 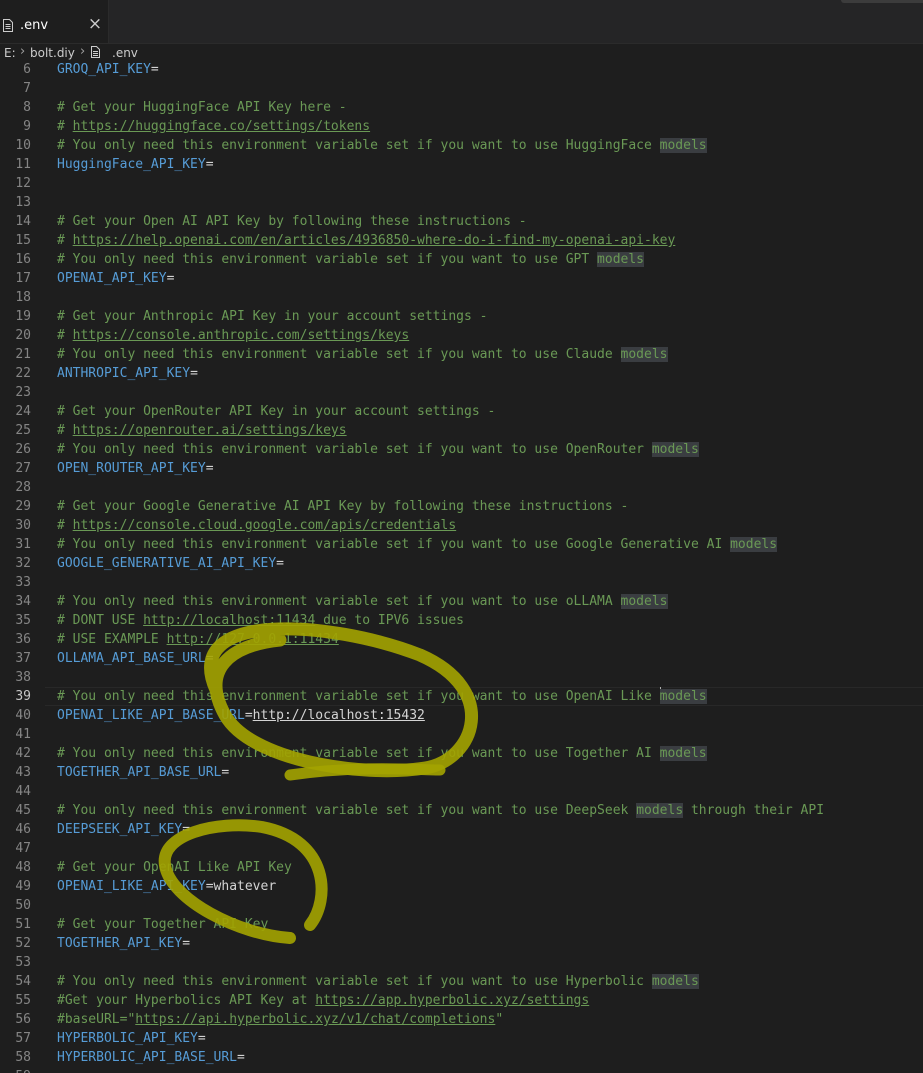 What do you see at coordinates (115, 278) in the screenshot?
I see `line-content: OPENAI_API_KEY=` at bounding box center [115, 278].